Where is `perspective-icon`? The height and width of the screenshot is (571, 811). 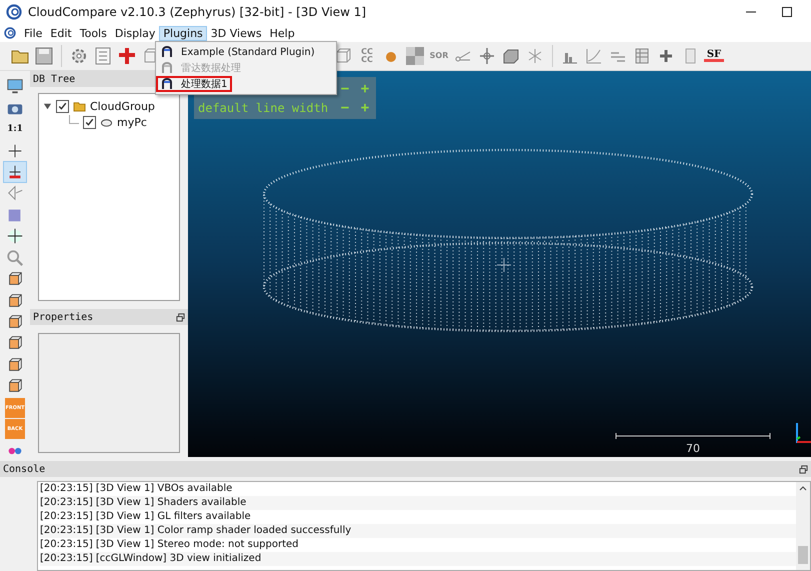
perspective-icon is located at coordinates (15, 193).